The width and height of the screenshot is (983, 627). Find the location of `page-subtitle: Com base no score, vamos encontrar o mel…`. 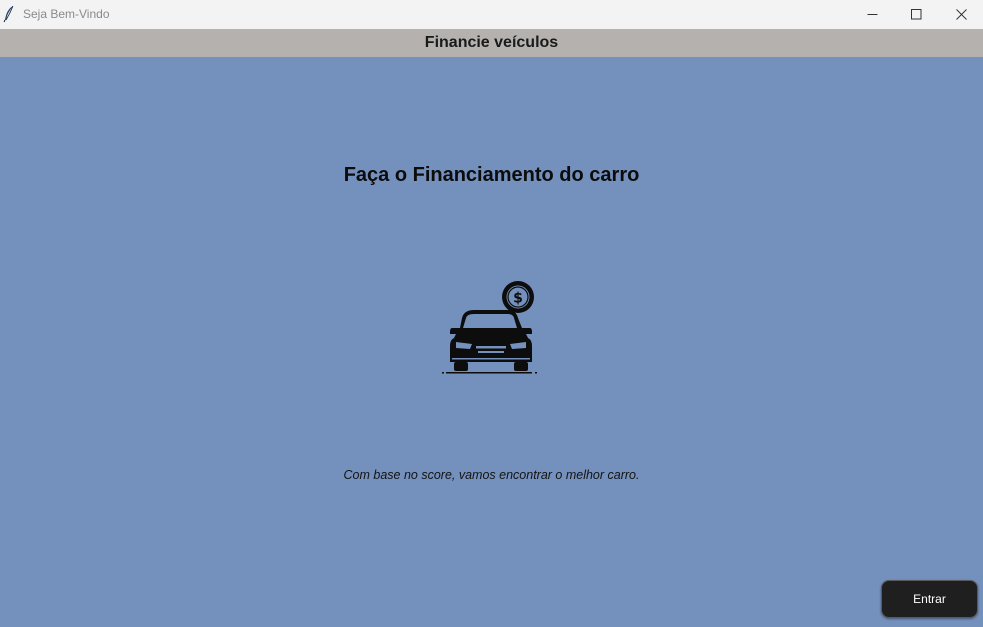

page-subtitle: Com base no score, vamos encontrar o mel… is located at coordinates (491, 475).